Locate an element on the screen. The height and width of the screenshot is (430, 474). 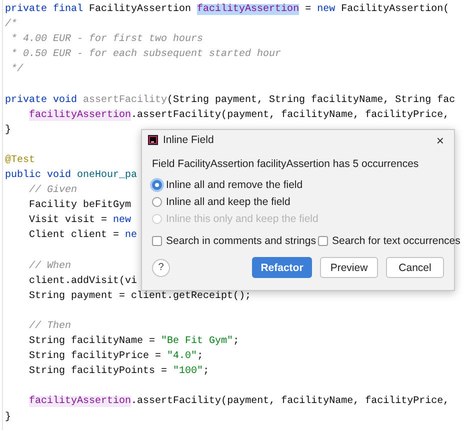
radio-label: Inline all and remove the field is located at coordinates (234, 184).